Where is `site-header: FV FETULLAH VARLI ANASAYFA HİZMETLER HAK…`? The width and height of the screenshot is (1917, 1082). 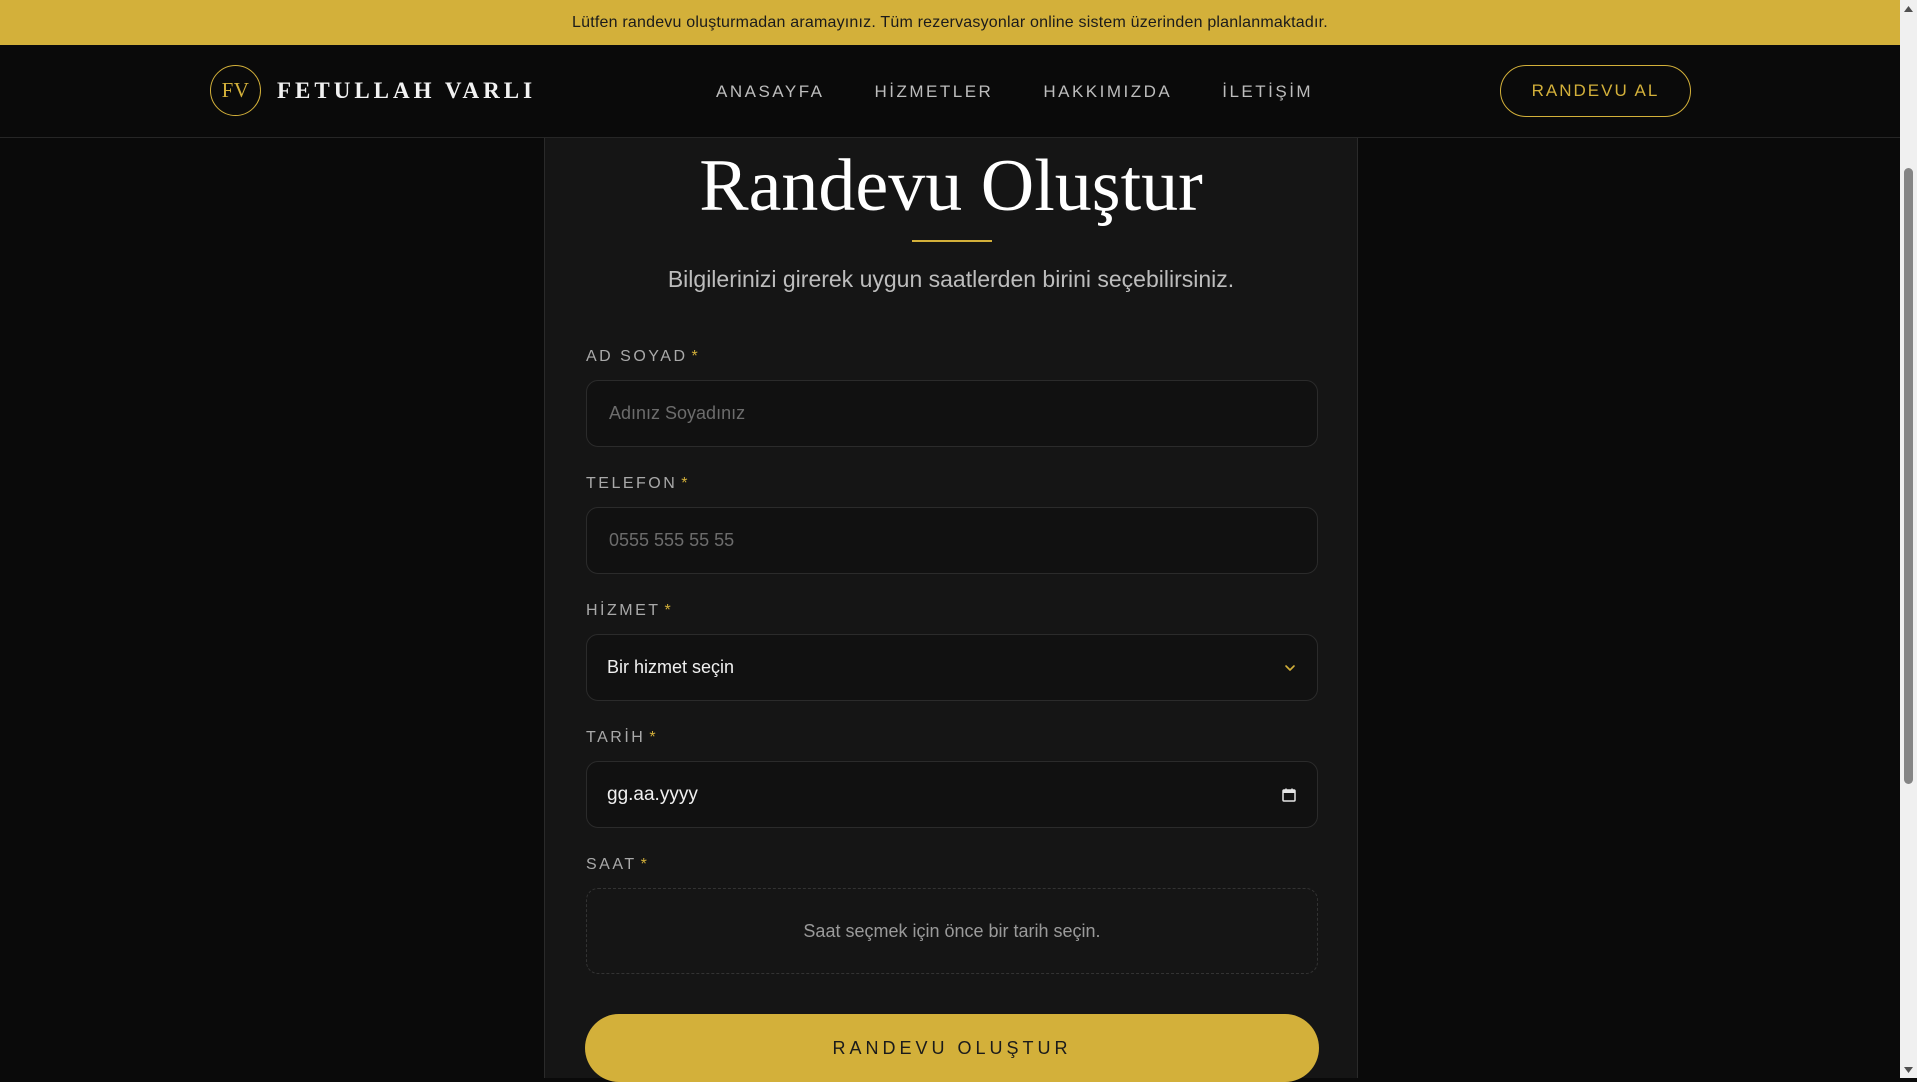 site-header: FV FETULLAH VARLI ANASAYFA HİZMETLER HAK… is located at coordinates (950, 91).